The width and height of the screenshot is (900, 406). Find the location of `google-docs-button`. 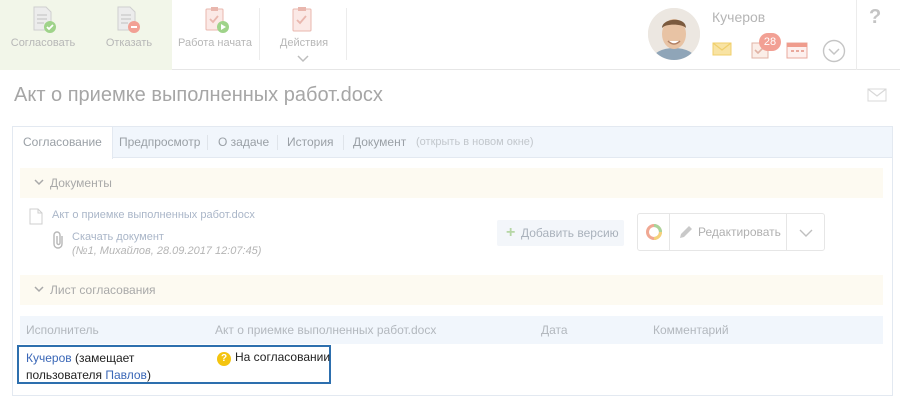

google-docs-button is located at coordinates (654, 232).